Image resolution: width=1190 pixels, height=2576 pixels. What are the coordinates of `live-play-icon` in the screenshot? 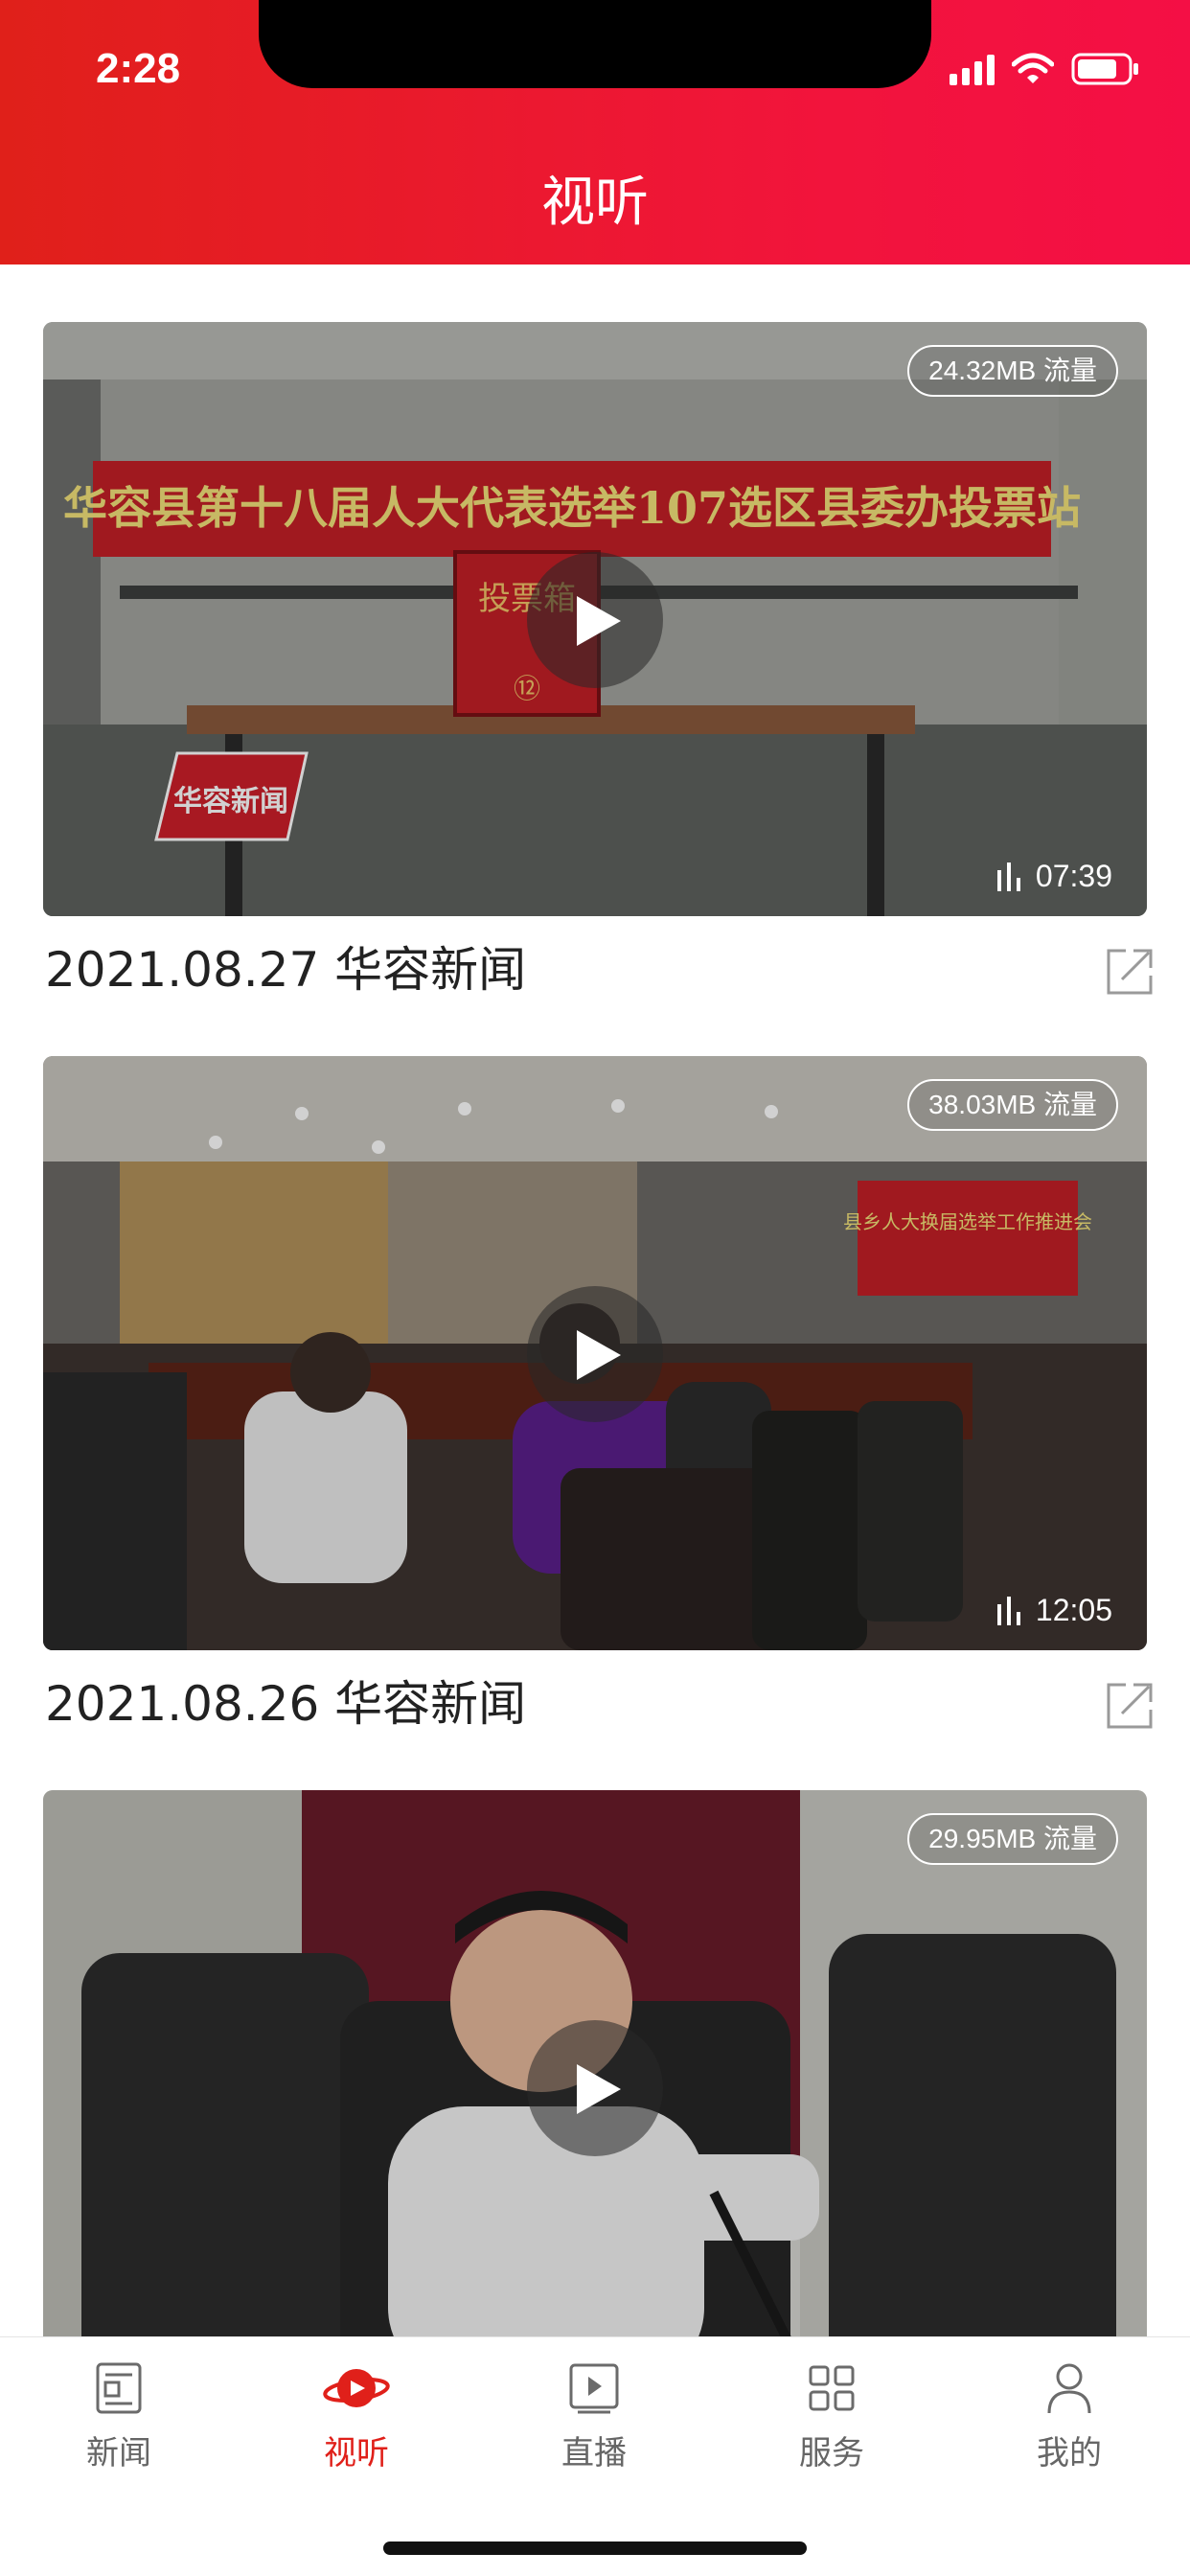 It's located at (594, 2388).